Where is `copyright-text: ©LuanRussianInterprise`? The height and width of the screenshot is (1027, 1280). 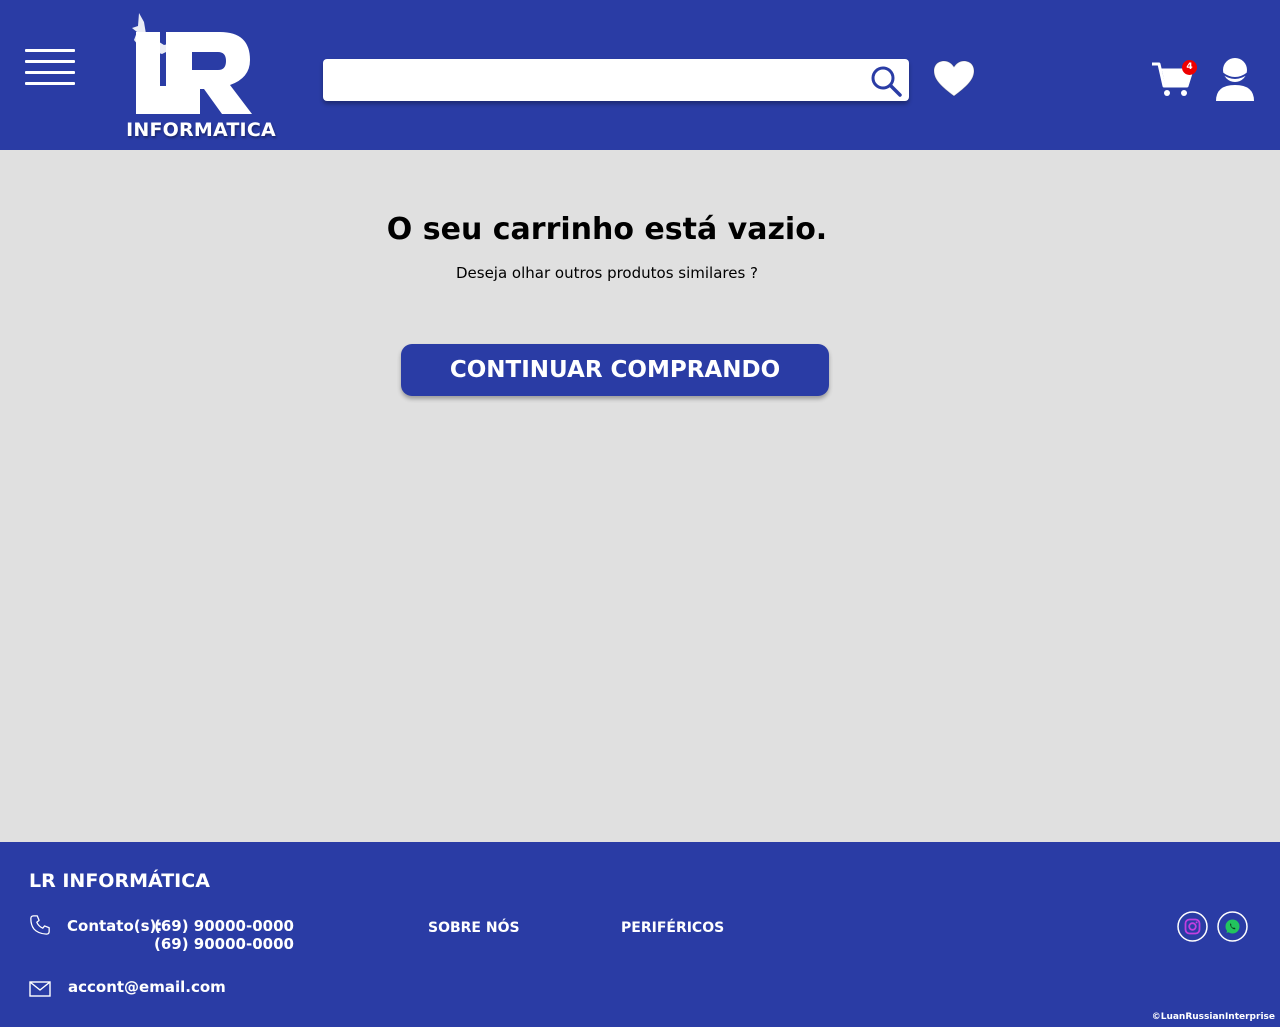
copyright-text: ©LuanRussianInterprise is located at coordinates (1213, 1017).